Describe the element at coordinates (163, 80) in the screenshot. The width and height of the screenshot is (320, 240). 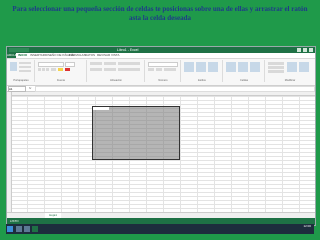
I see `group-label: Número` at that location.